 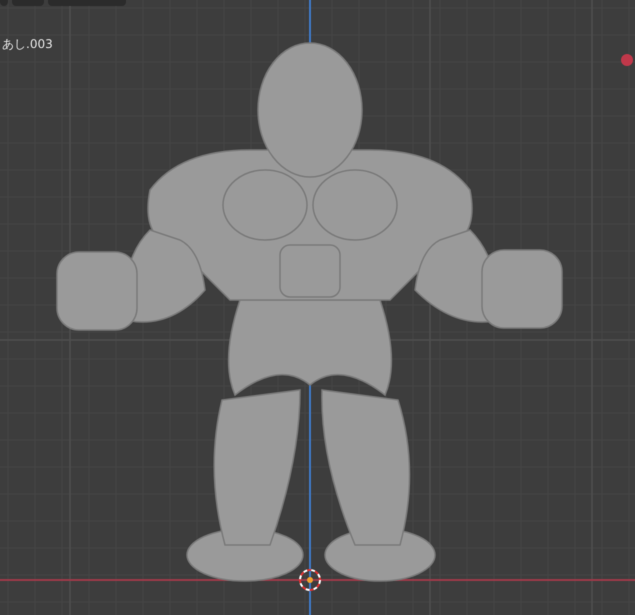 I want to click on 3d-cursor-icon, so click(x=310, y=580).